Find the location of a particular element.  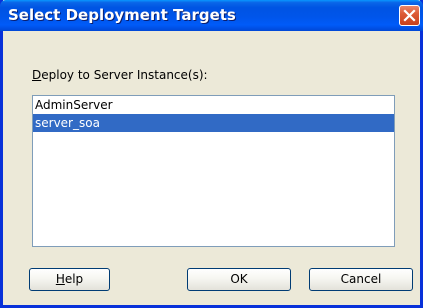

dialog-title: Select Deployment Targets is located at coordinates (122, 15).